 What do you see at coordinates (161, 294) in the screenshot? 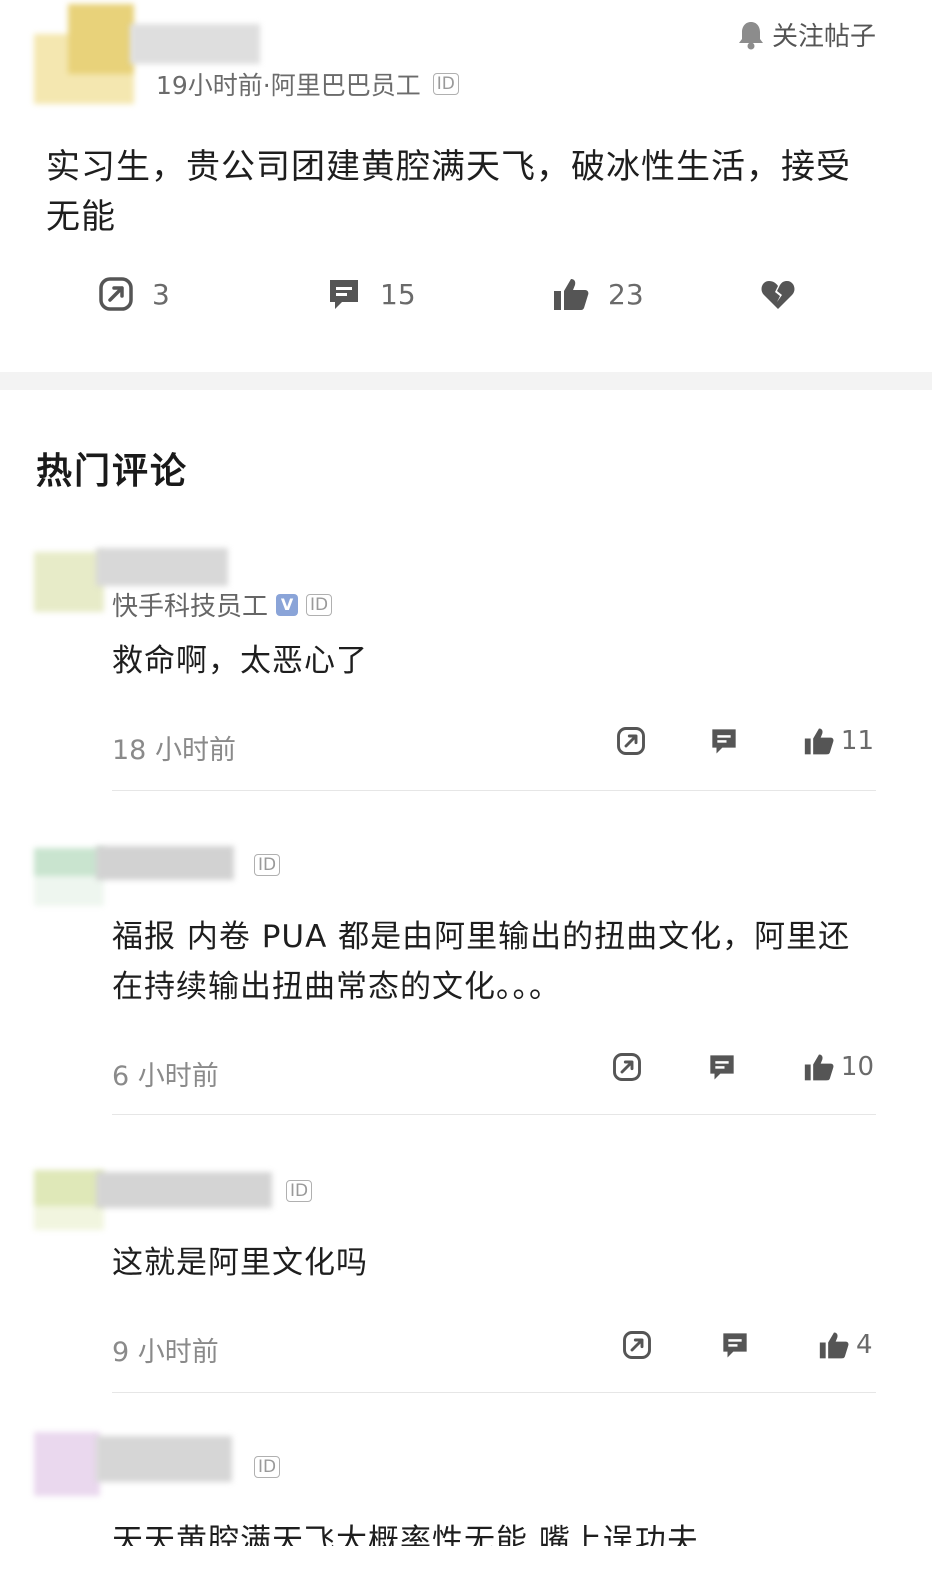
I see `share-count: 3` at bounding box center [161, 294].